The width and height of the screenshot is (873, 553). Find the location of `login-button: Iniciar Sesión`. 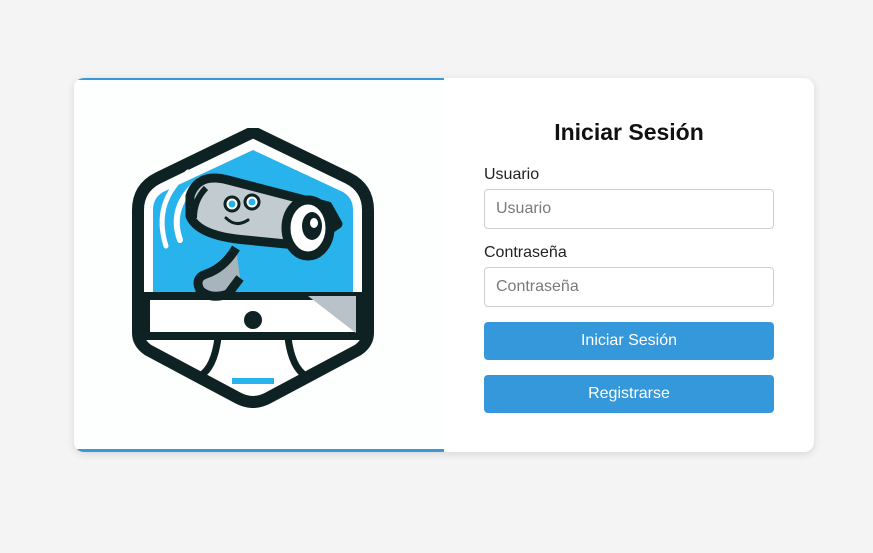

login-button: Iniciar Sesión is located at coordinates (629, 341).